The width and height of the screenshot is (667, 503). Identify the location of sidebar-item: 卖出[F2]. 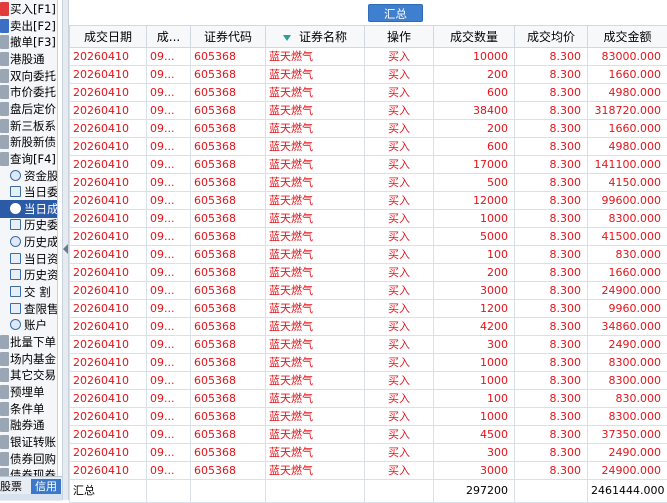
(28, 26).